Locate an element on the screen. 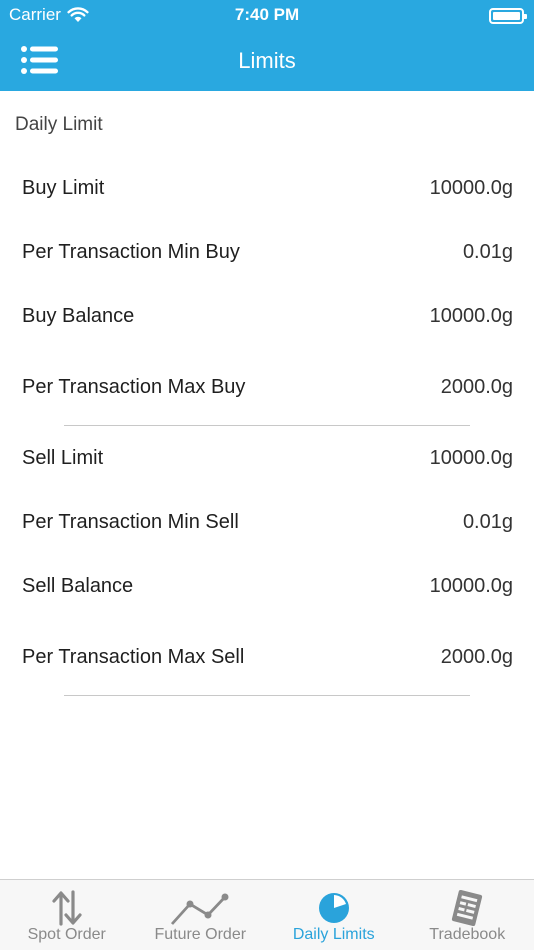  max-buy-row: Per Transaction Max Buy 2000.0g is located at coordinates (267, 387).